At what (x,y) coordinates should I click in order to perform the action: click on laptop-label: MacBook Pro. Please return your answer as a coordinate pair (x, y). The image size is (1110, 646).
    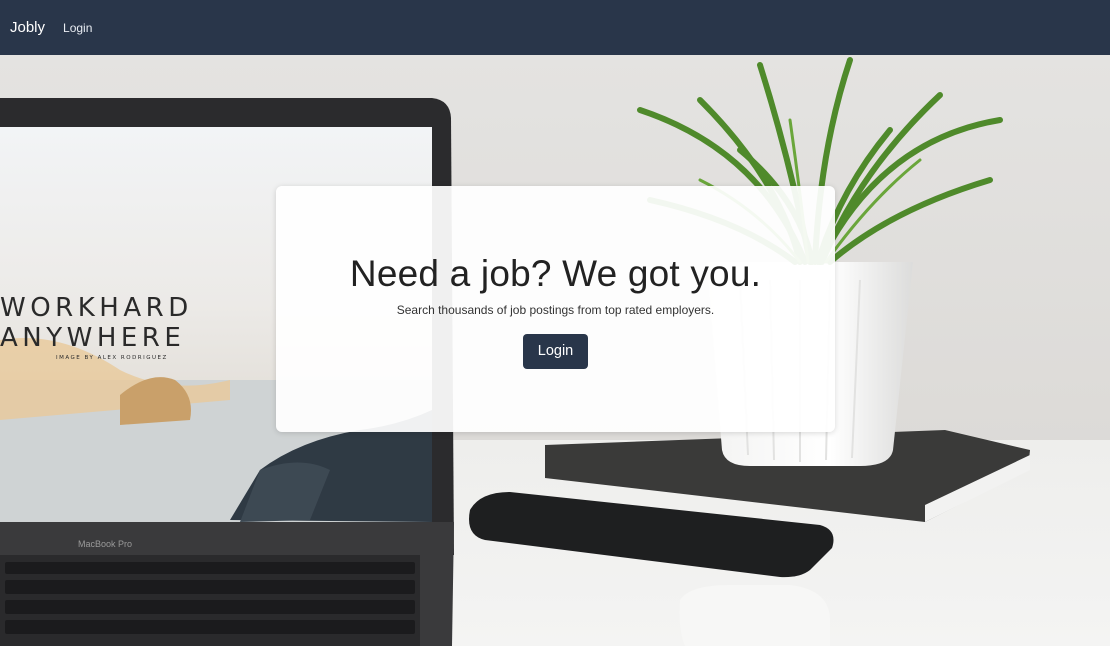
    Looking at the image, I should click on (105, 544).